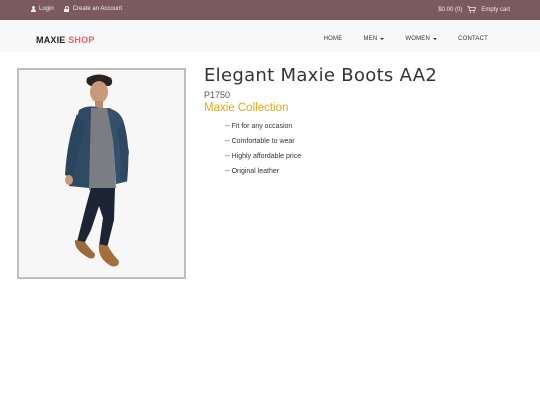 This screenshot has height=405, width=540. What do you see at coordinates (263, 156) in the screenshot?
I see `feature-item: -- Highly affordable price` at bounding box center [263, 156].